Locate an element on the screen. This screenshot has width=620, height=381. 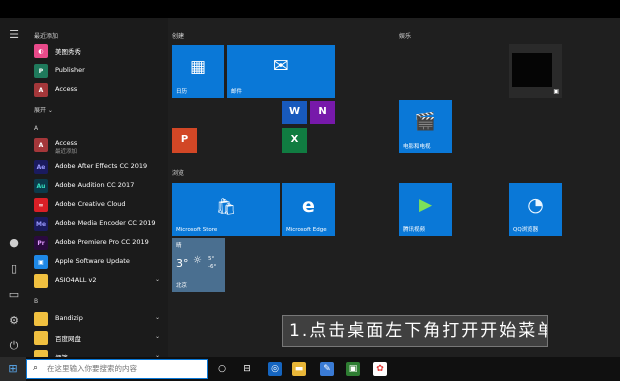
app-name: Publisher is located at coordinates (70, 70).